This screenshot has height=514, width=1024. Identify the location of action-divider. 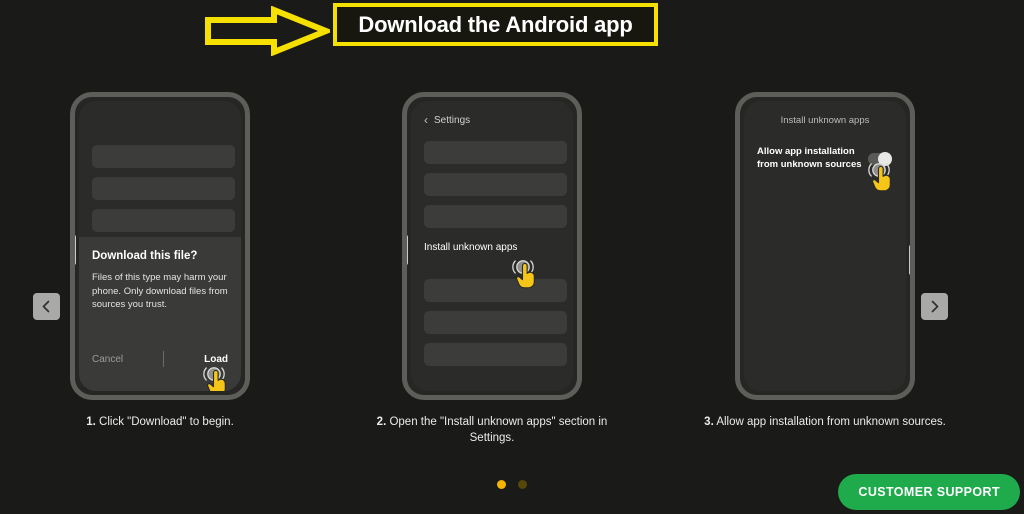
(164, 359).